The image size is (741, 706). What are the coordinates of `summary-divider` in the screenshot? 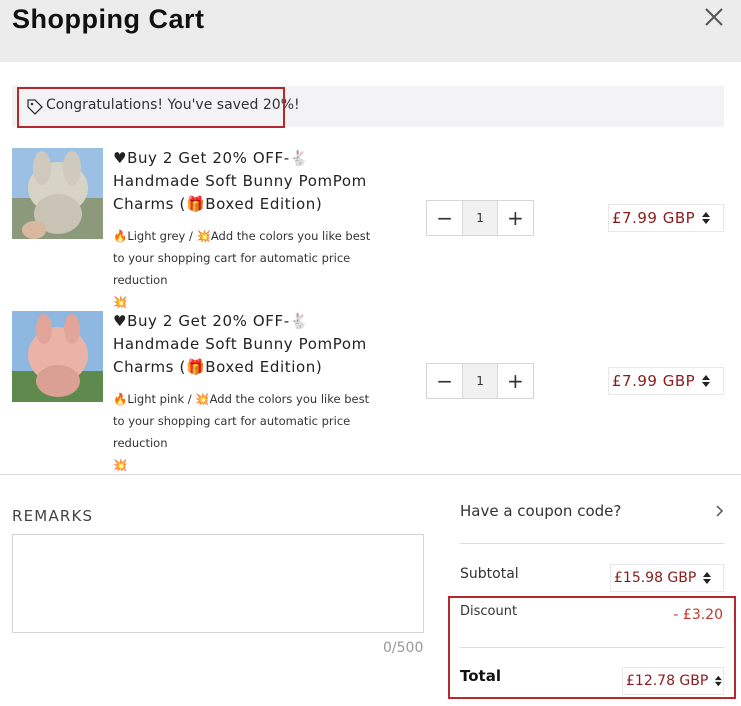 It's located at (592, 543).